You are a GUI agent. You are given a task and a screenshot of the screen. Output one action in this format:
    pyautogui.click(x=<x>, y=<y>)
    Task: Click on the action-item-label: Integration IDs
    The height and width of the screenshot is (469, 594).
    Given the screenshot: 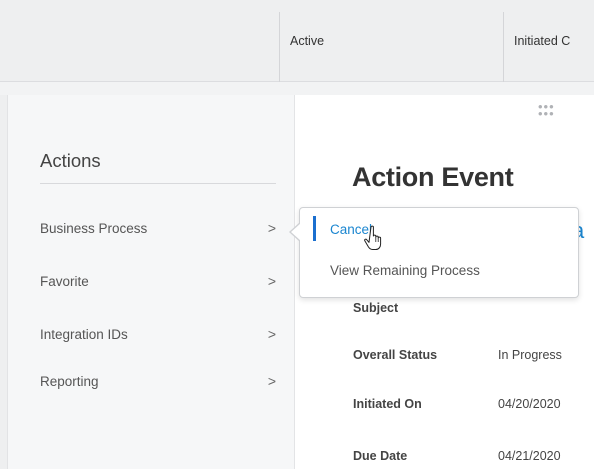 What is the action you would take?
    pyautogui.click(x=84, y=334)
    